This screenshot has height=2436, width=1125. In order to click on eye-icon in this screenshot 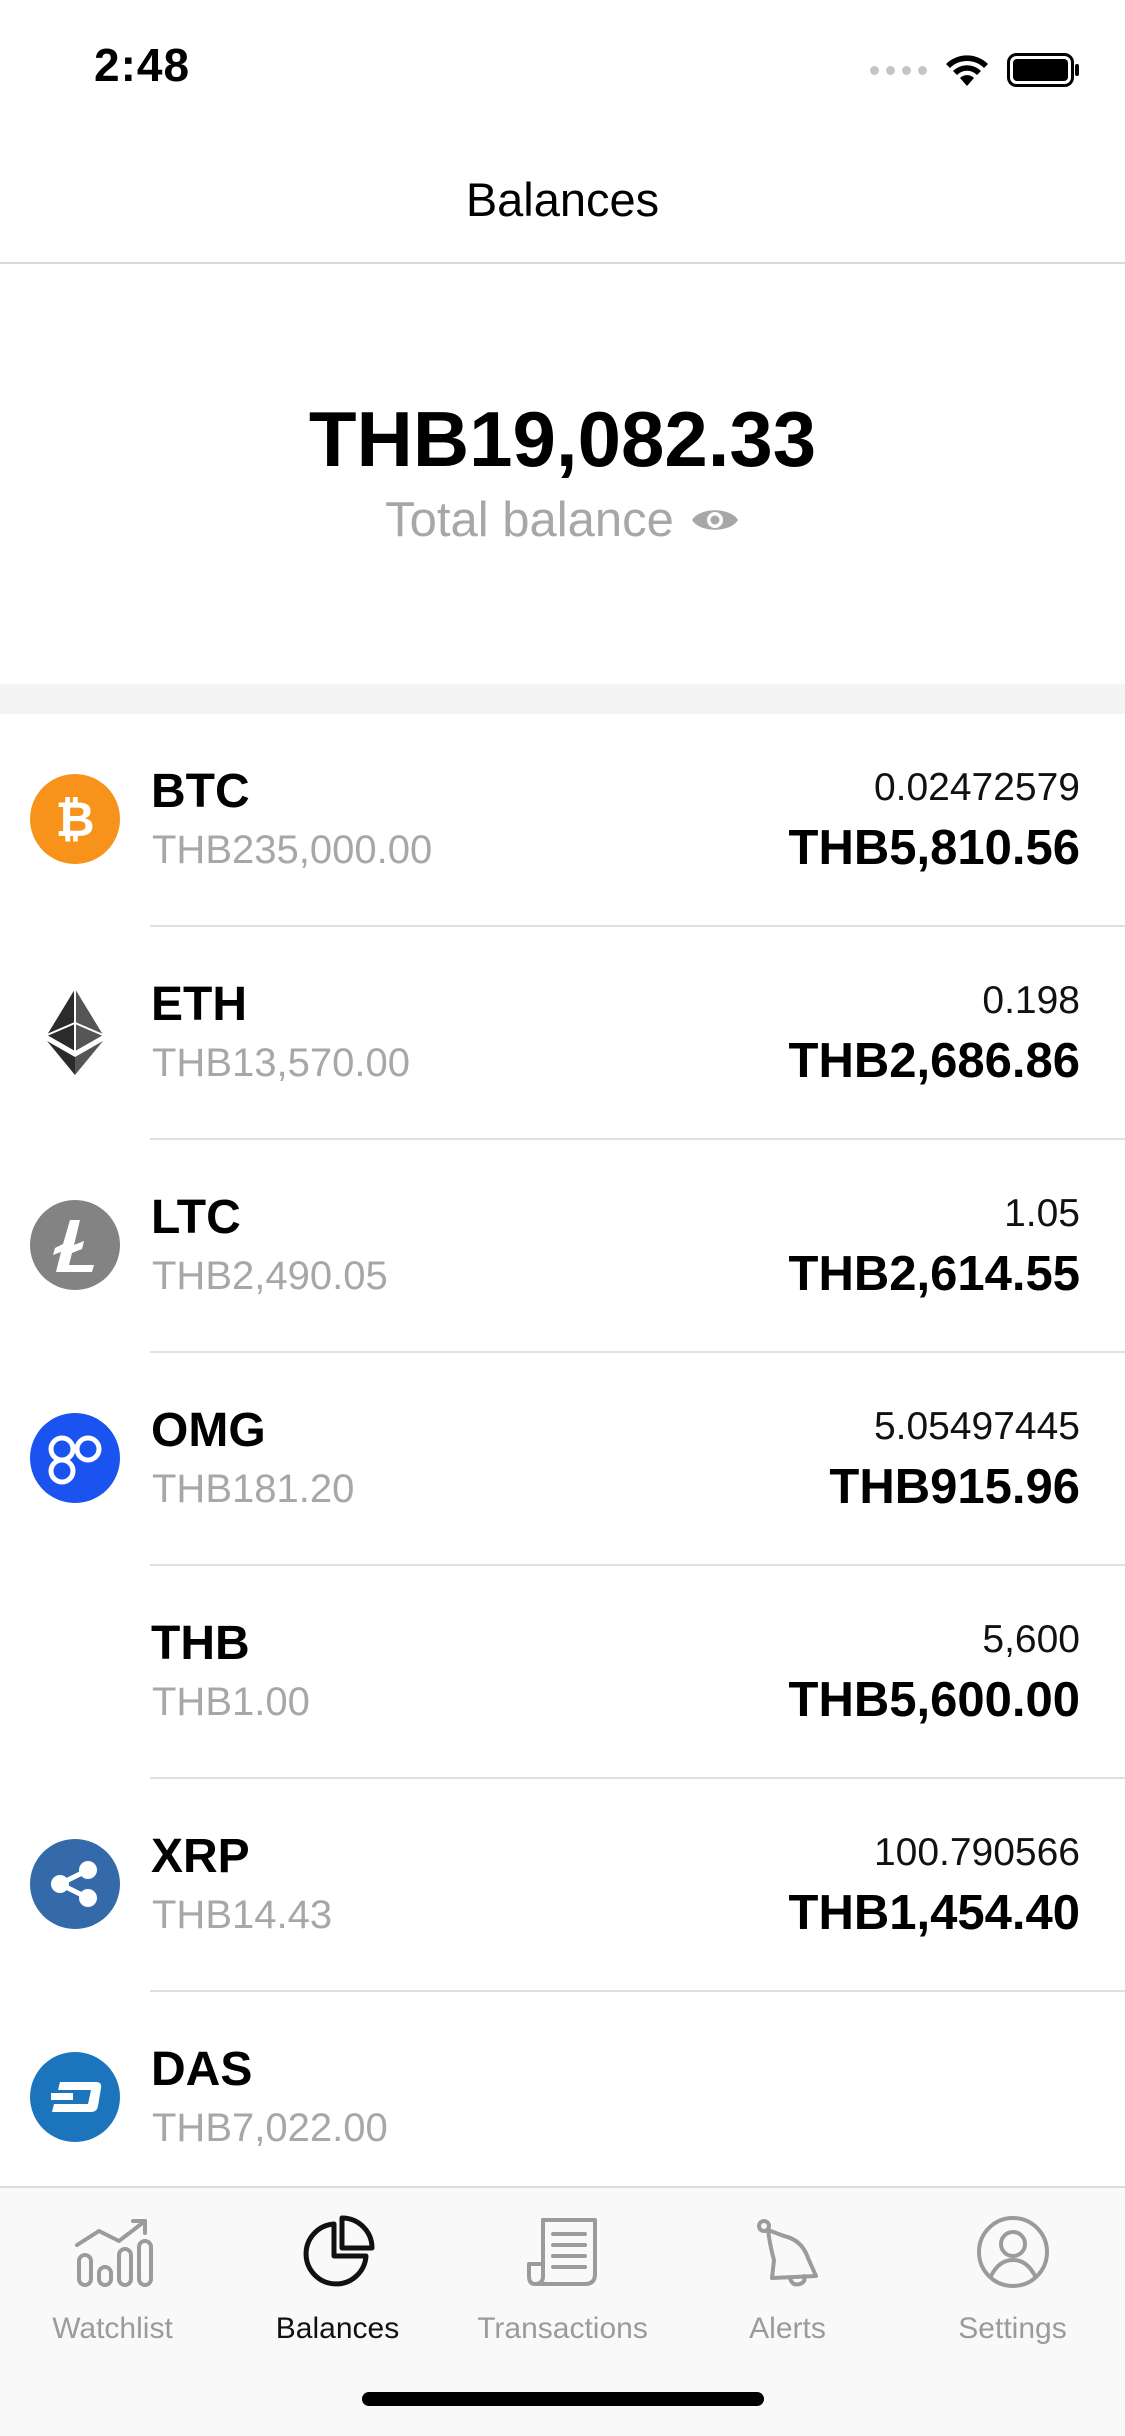, I will do `click(715, 520)`.